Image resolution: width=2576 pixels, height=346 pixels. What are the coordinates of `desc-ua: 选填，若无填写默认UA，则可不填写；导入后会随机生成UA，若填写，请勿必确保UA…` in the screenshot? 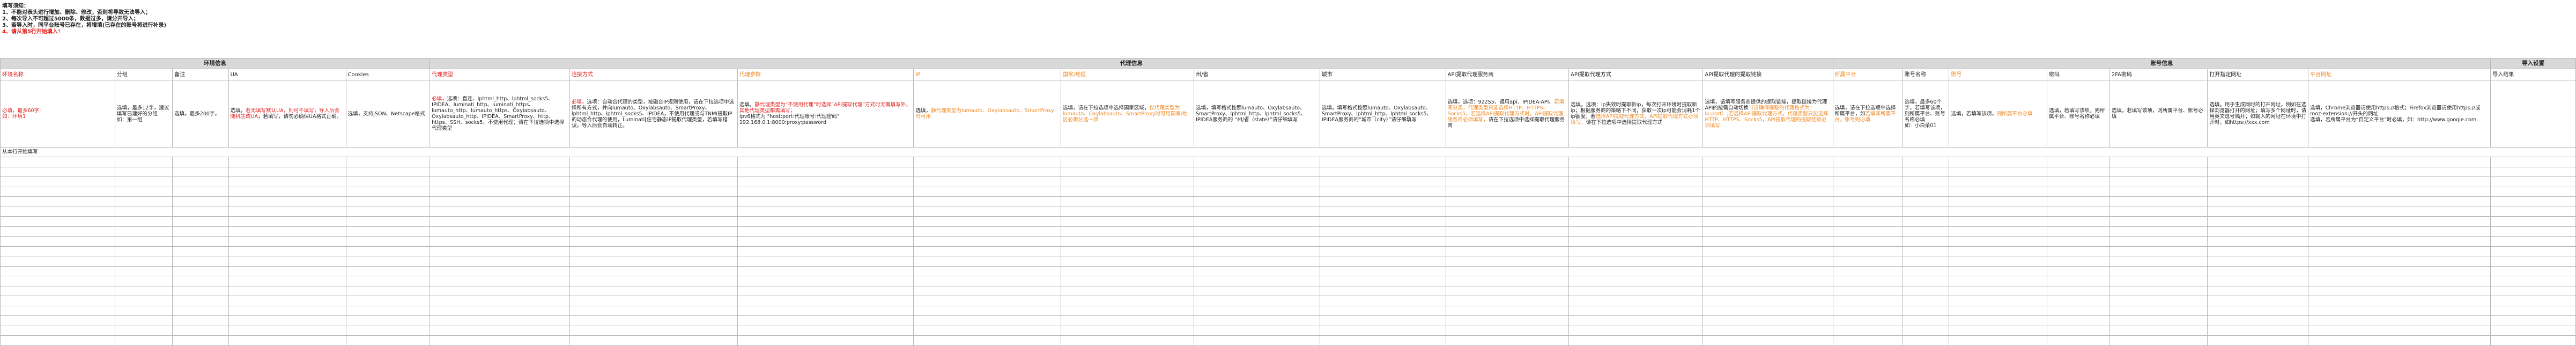 It's located at (287, 114).